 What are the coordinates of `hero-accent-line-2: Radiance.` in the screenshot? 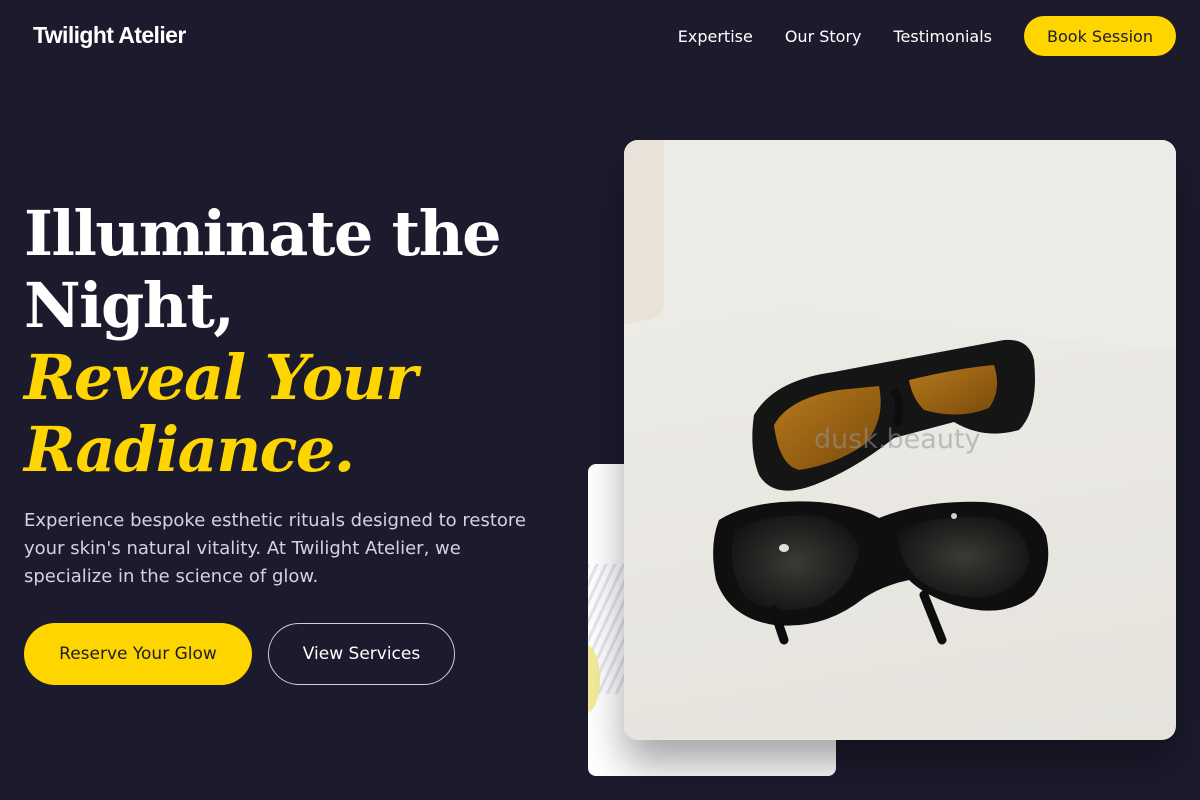 It's located at (189, 449).